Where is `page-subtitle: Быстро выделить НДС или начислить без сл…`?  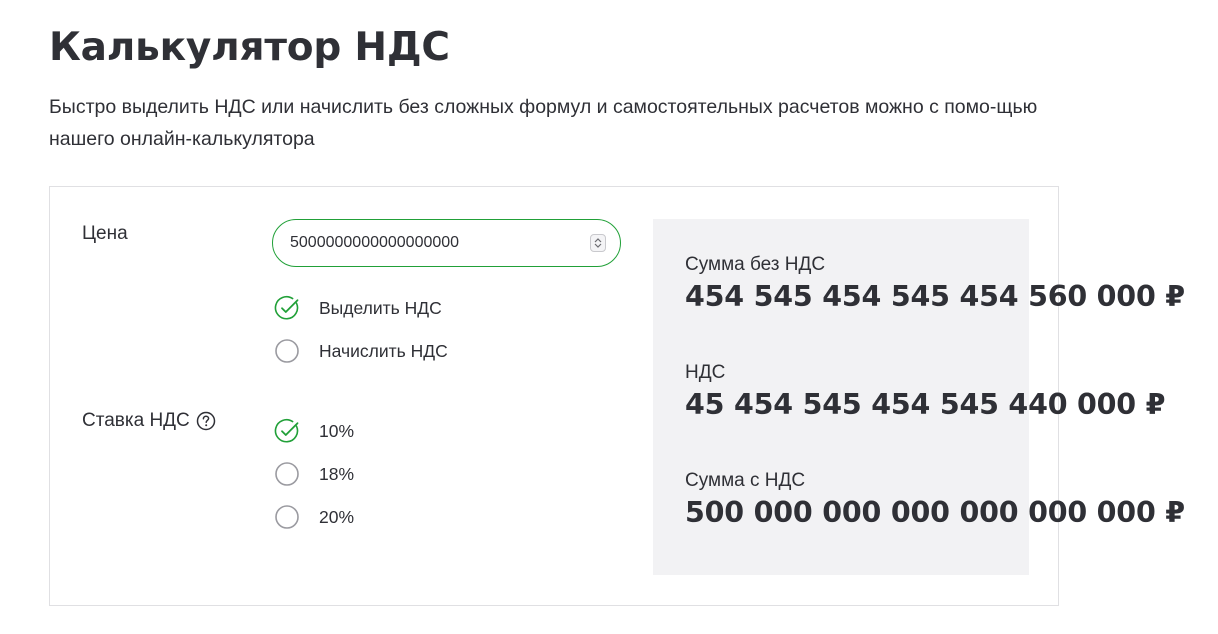 page-subtitle: Быстро выделить НДС или начислить без сл… is located at coordinates (543, 123).